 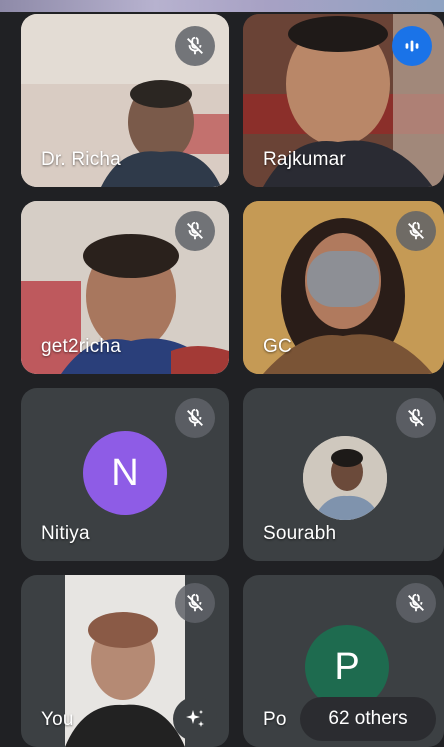 What do you see at coordinates (343, 287) in the screenshot?
I see `participant-tile-gc: GC` at bounding box center [343, 287].